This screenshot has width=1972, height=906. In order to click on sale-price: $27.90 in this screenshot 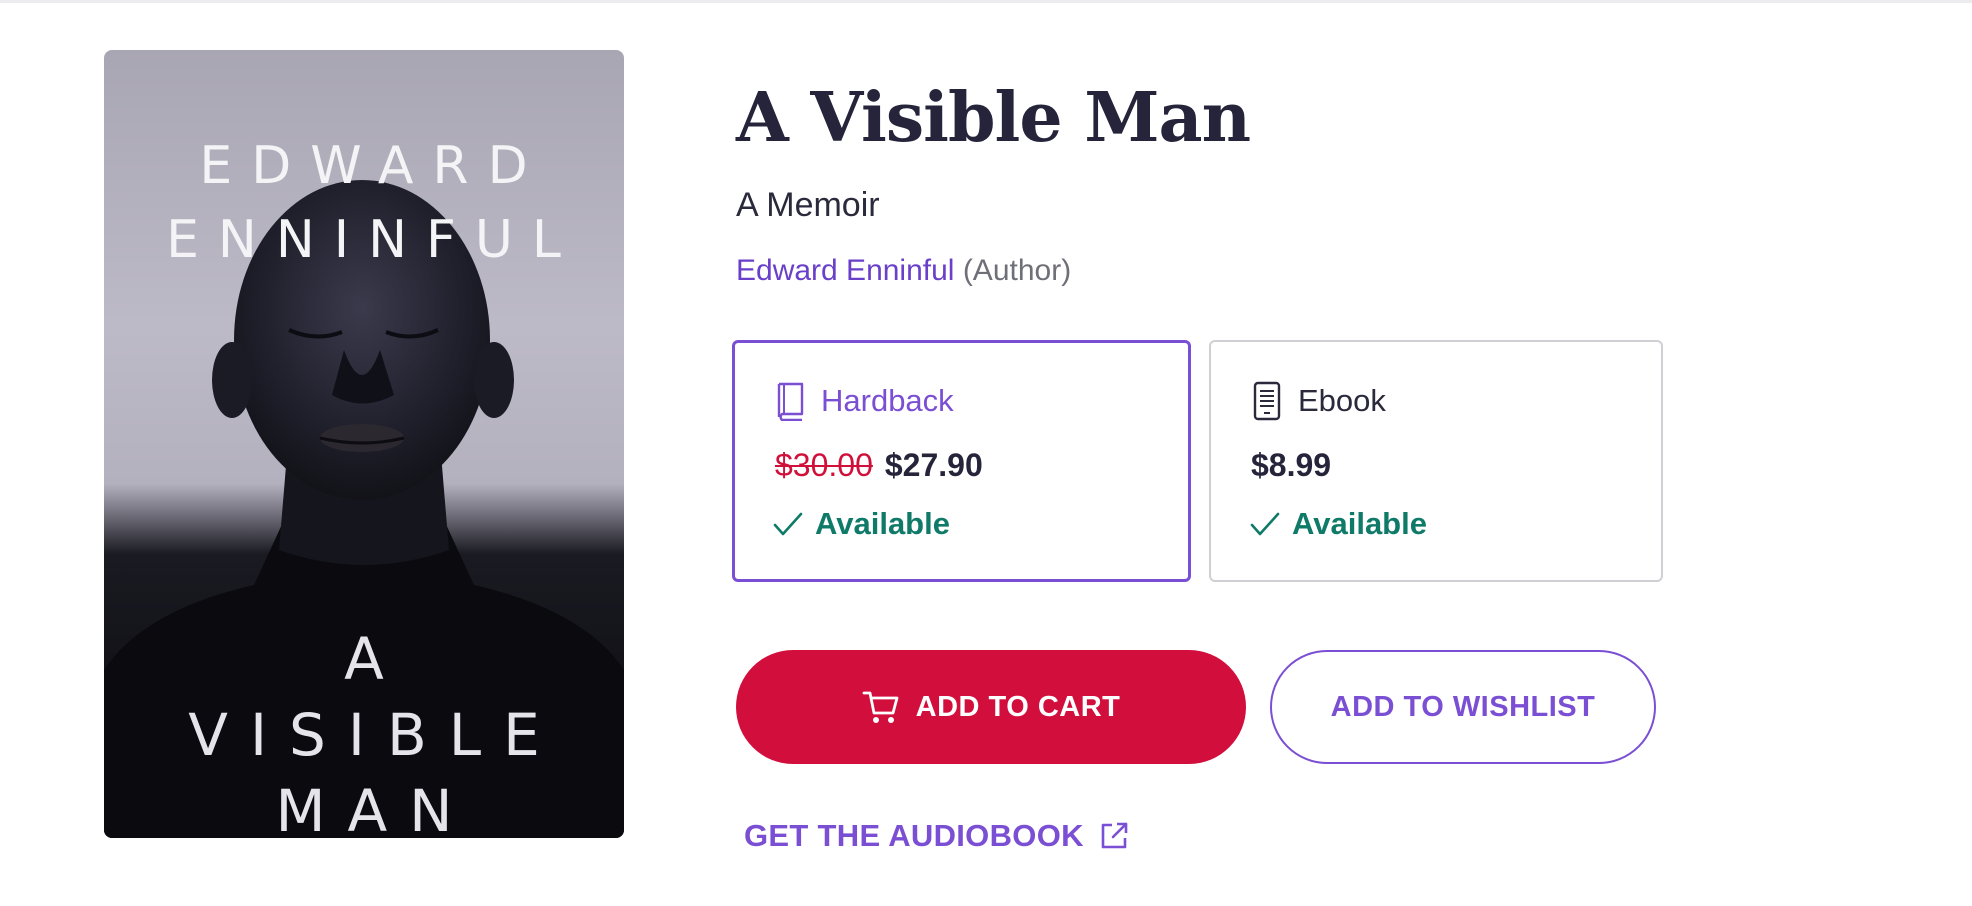, I will do `click(933, 465)`.